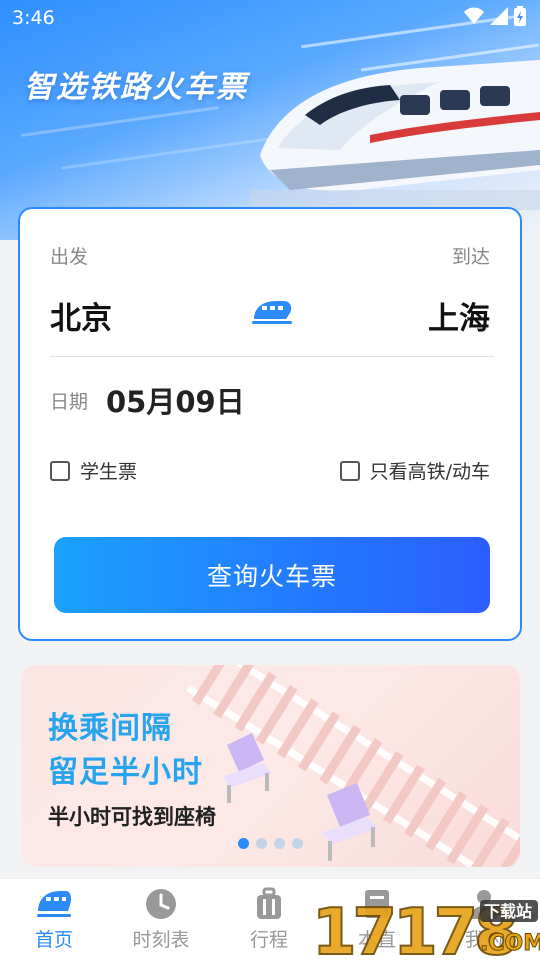 The width and height of the screenshot is (540, 960). I want to click on wifi-icon, so click(474, 15).